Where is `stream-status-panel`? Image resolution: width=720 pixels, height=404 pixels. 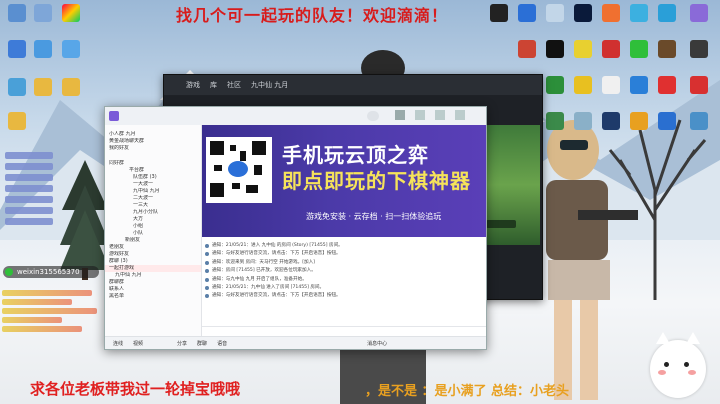 stream-status-panel is located at coordinates (28, 190).